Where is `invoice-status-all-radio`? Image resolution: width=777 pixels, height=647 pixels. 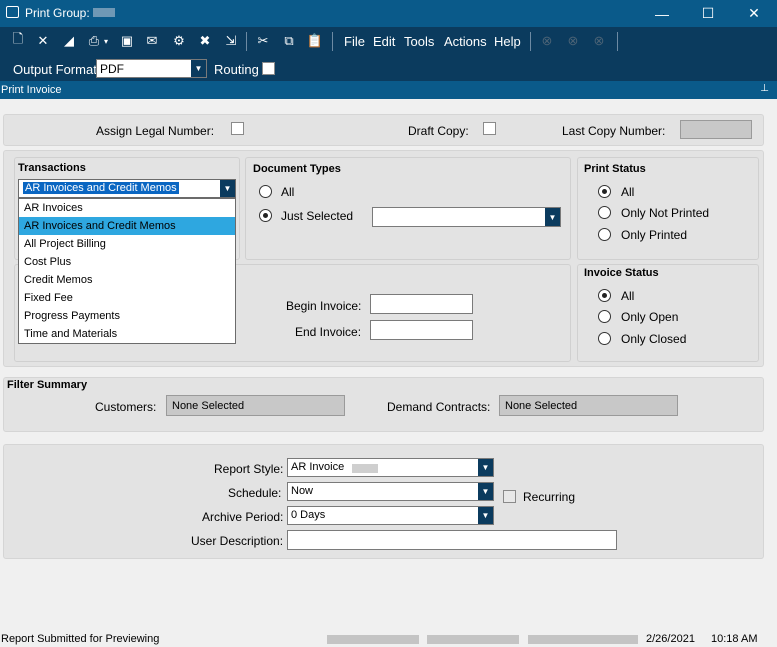
invoice-status-all-radio is located at coordinates (604, 295).